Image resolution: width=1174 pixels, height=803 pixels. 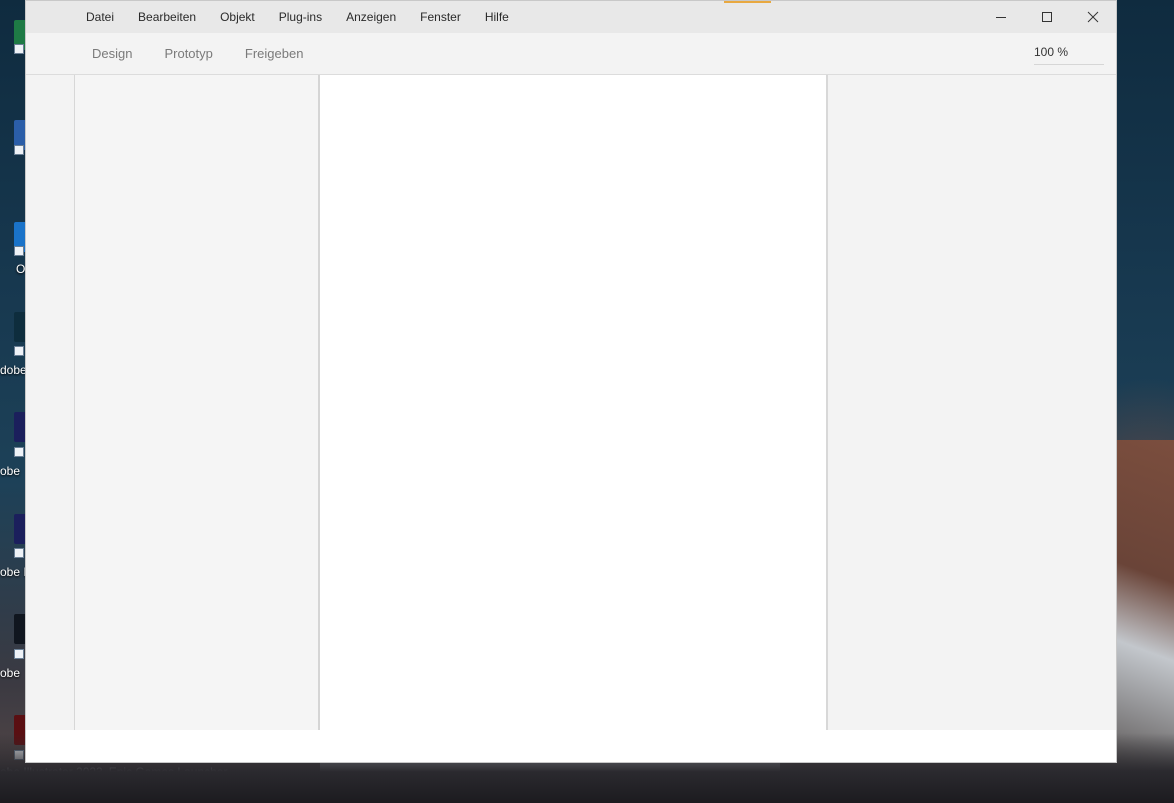 I want to click on wallpaper-snow, so click(x=550, y=782).